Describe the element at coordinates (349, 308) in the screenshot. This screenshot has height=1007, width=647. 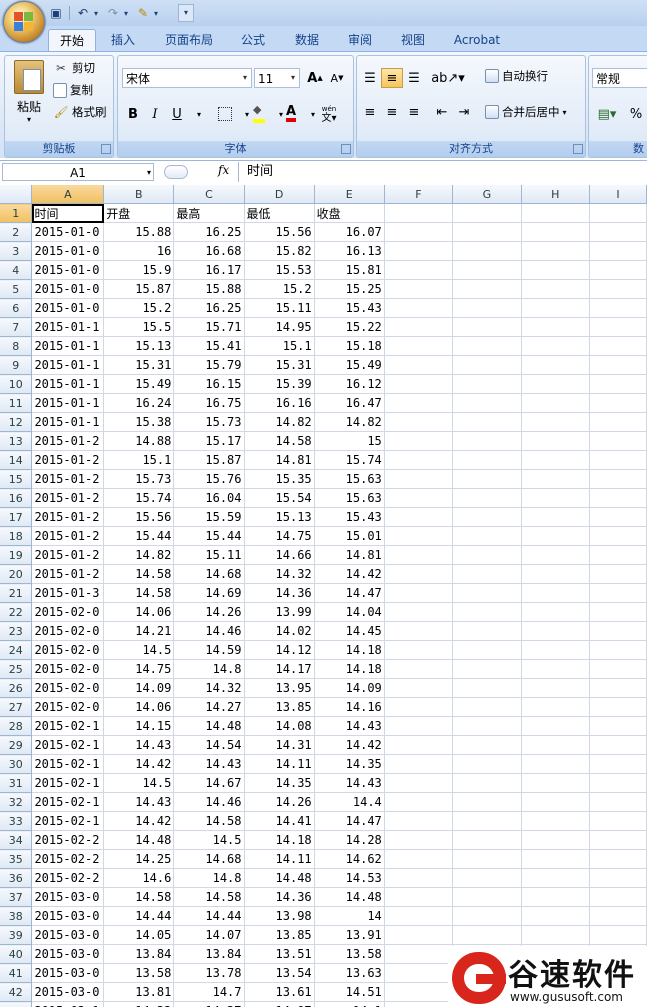
I see `cell: 15.43` at that location.